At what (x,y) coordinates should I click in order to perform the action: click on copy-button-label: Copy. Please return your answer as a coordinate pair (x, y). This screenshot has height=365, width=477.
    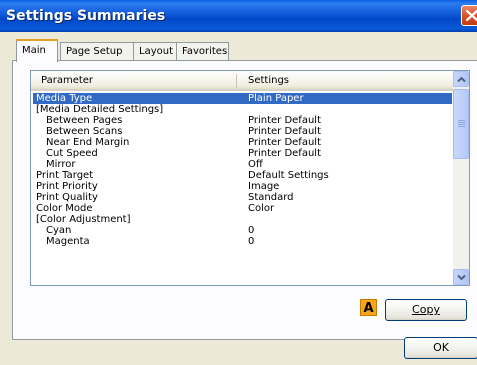
    Looking at the image, I should click on (426, 309).